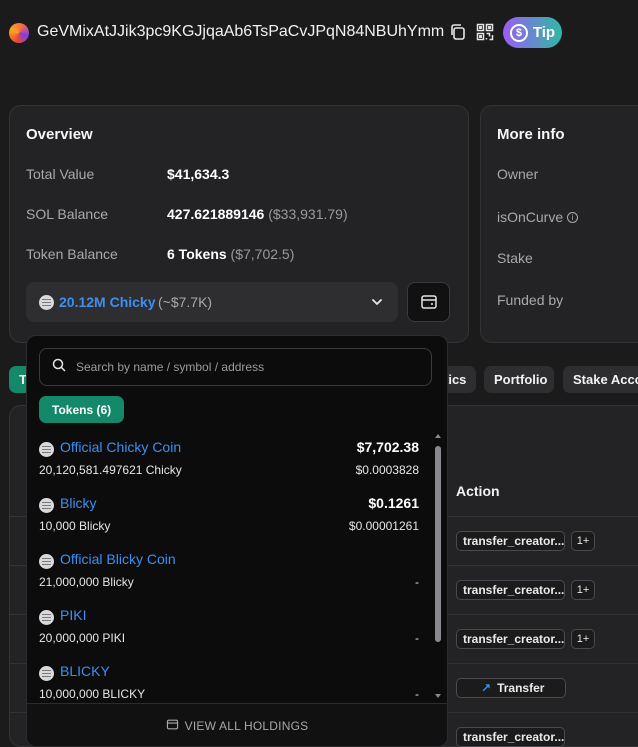 The width and height of the screenshot is (638, 747). I want to click on token-balance: 6 Tokens ($7,702.5), so click(230, 254).